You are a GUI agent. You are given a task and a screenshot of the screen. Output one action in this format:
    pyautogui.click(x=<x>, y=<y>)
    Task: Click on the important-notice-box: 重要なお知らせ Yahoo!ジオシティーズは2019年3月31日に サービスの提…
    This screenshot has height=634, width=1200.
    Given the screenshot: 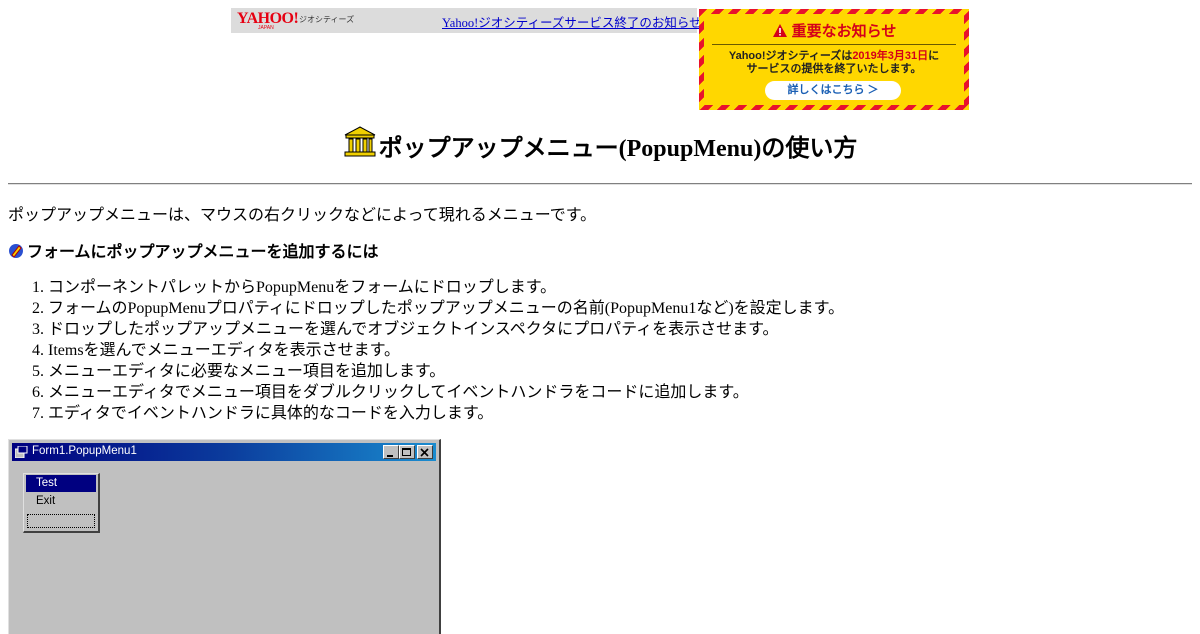 What is the action you would take?
    pyautogui.click(x=834, y=59)
    